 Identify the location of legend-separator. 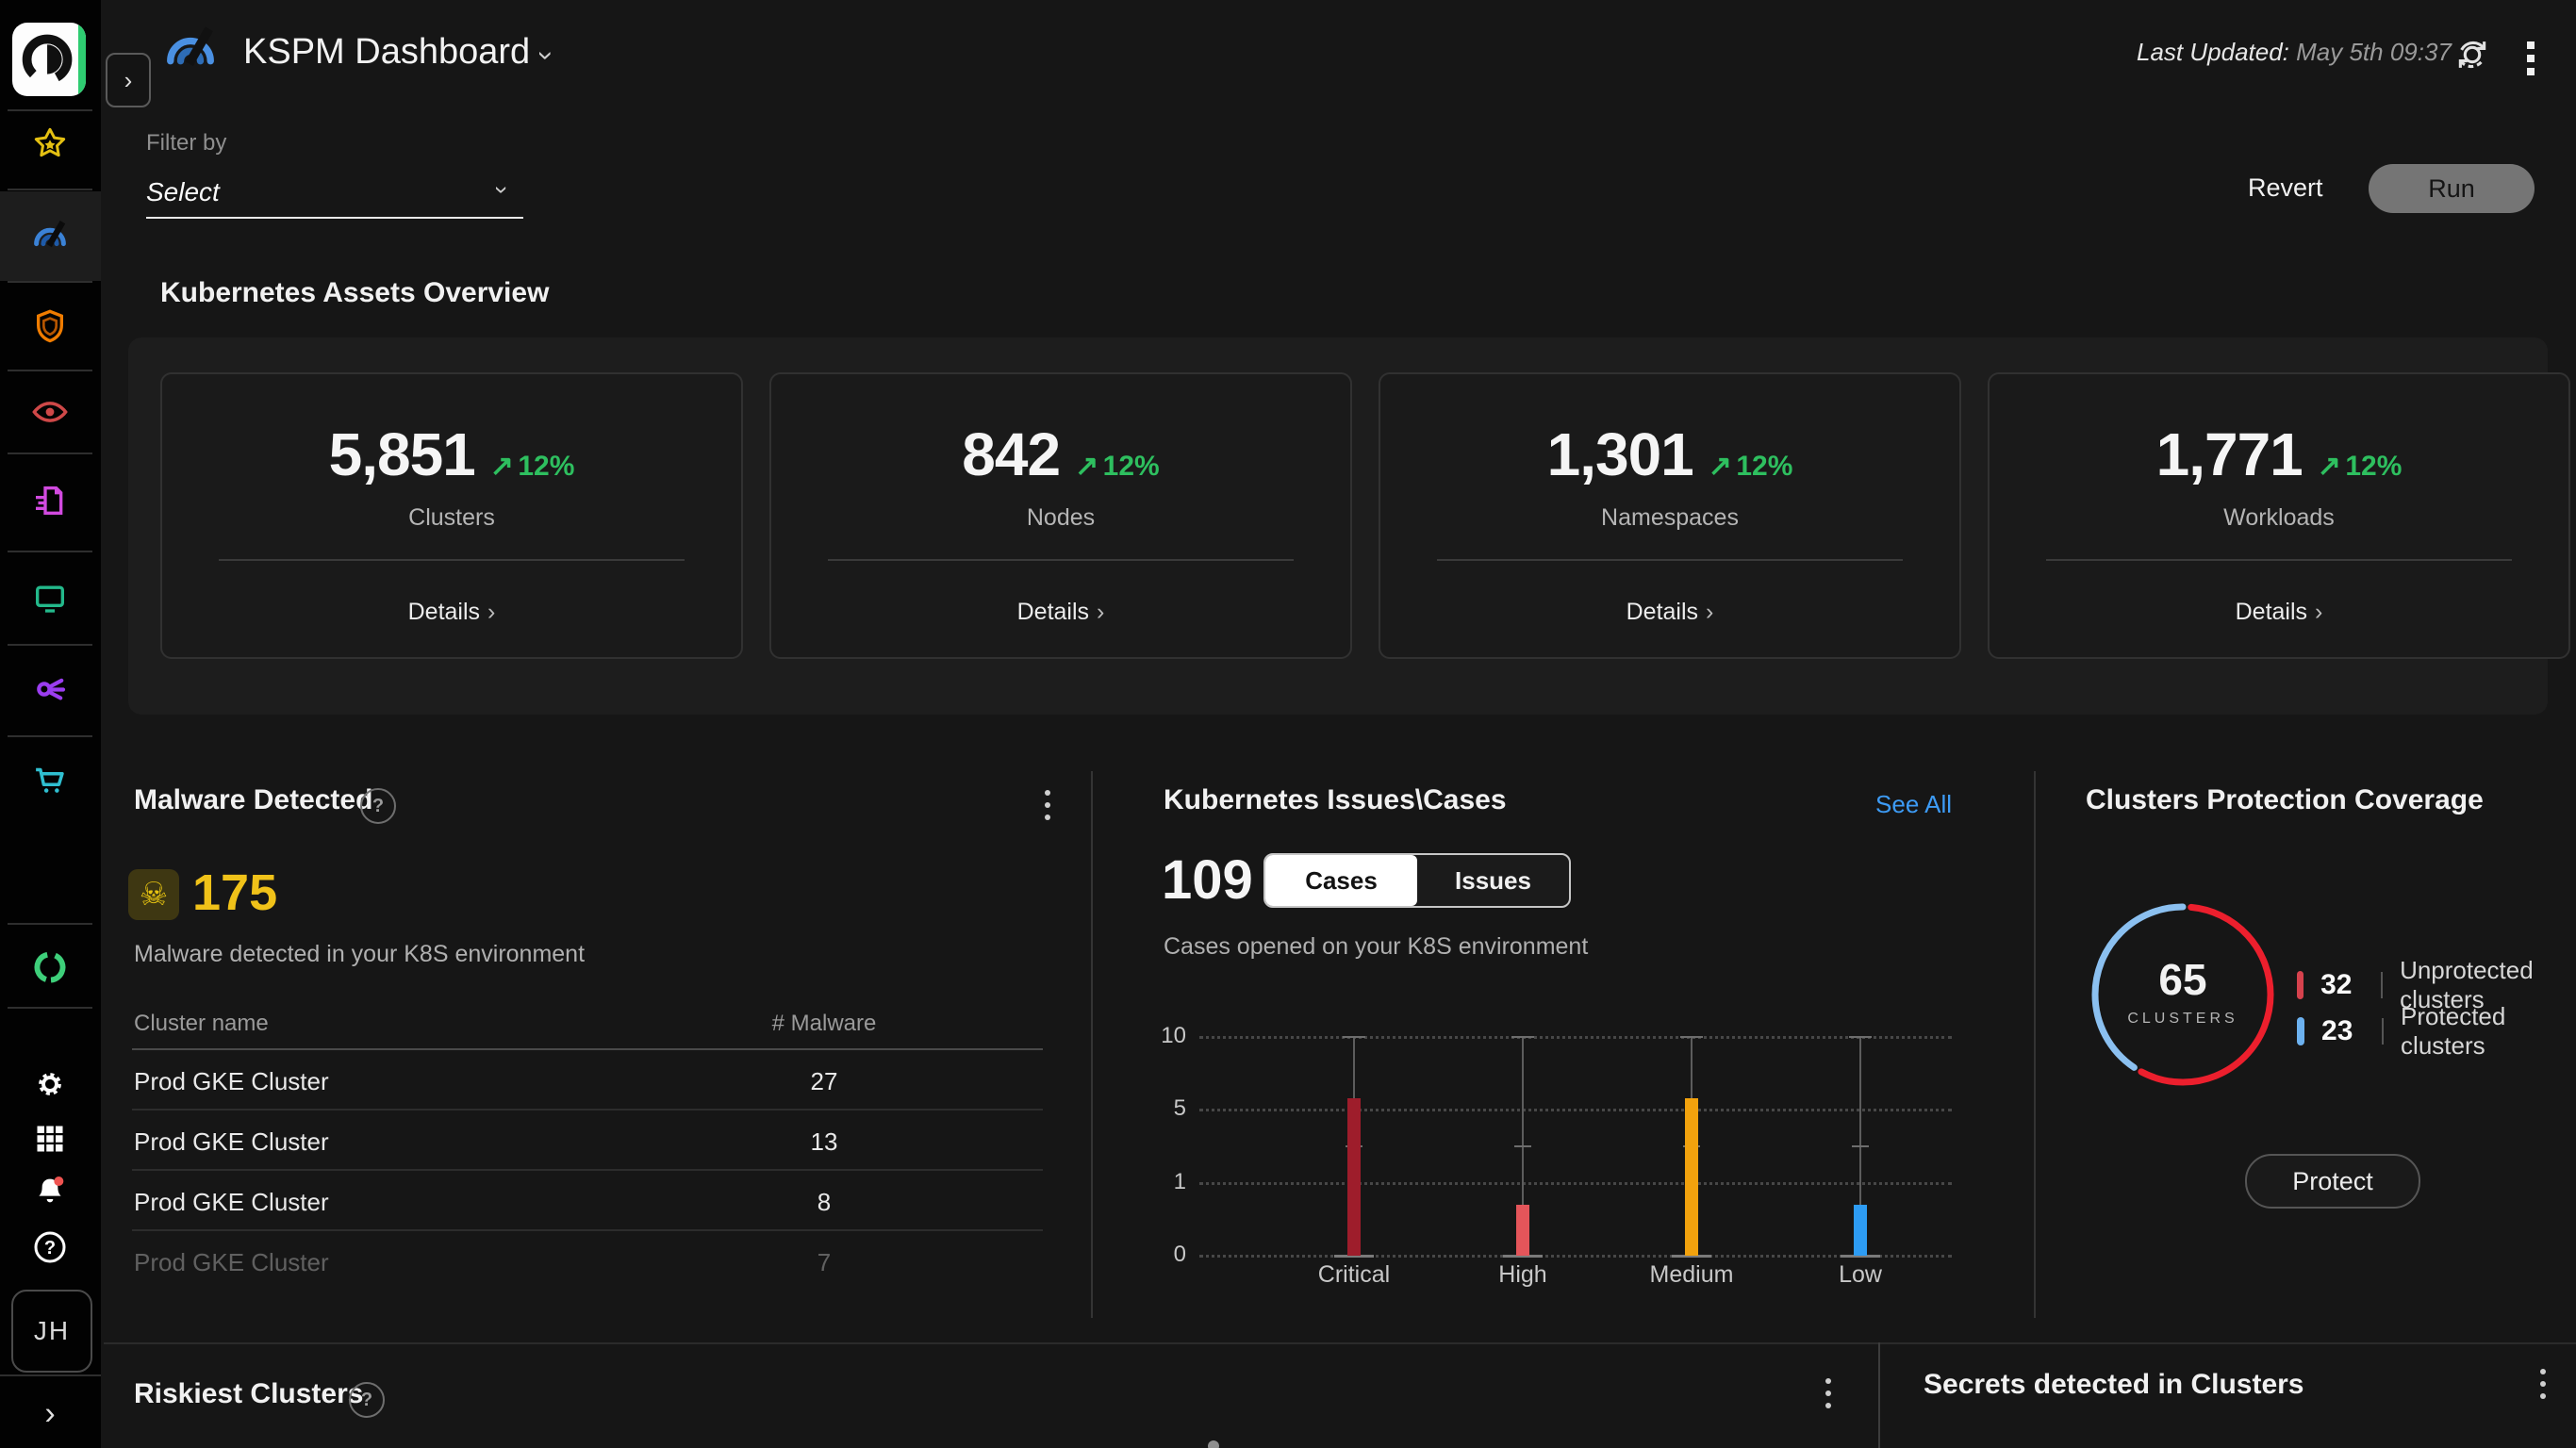
(2383, 1031).